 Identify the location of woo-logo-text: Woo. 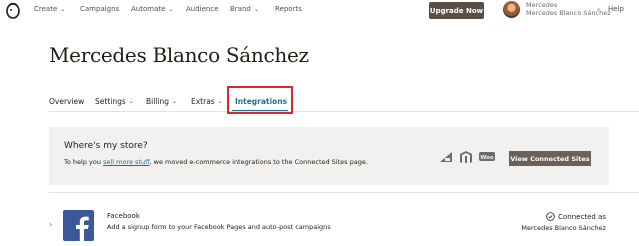
(487, 158).